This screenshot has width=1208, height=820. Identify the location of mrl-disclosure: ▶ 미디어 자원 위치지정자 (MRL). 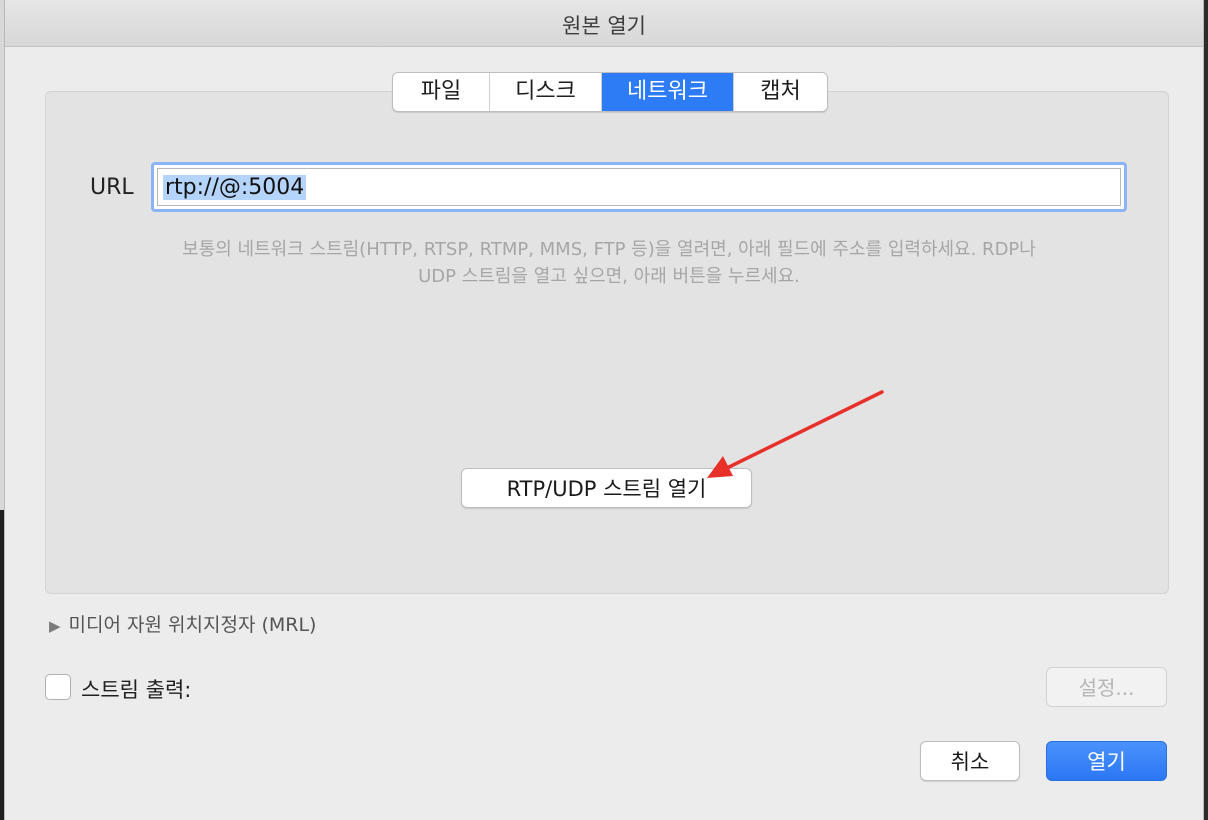
(182, 623).